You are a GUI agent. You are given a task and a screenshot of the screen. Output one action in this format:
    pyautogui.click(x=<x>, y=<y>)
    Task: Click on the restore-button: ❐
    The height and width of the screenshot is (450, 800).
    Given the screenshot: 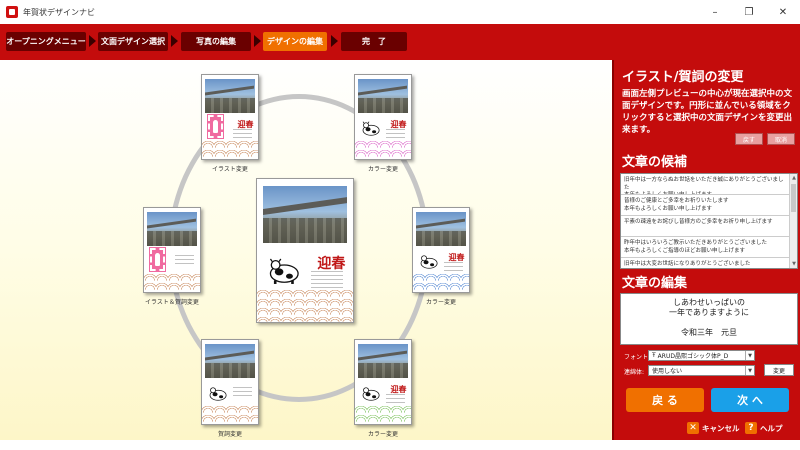 What is the action you would take?
    pyautogui.click(x=749, y=12)
    